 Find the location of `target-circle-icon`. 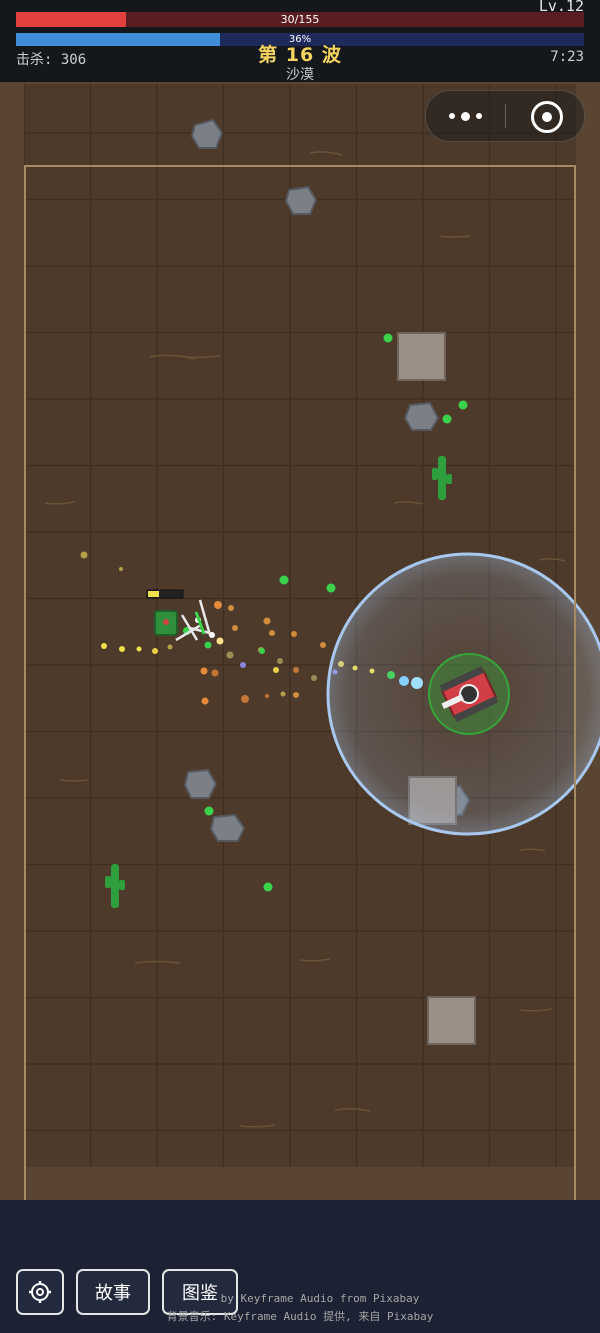

target-circle-icon is located at coordinates (547, 117).